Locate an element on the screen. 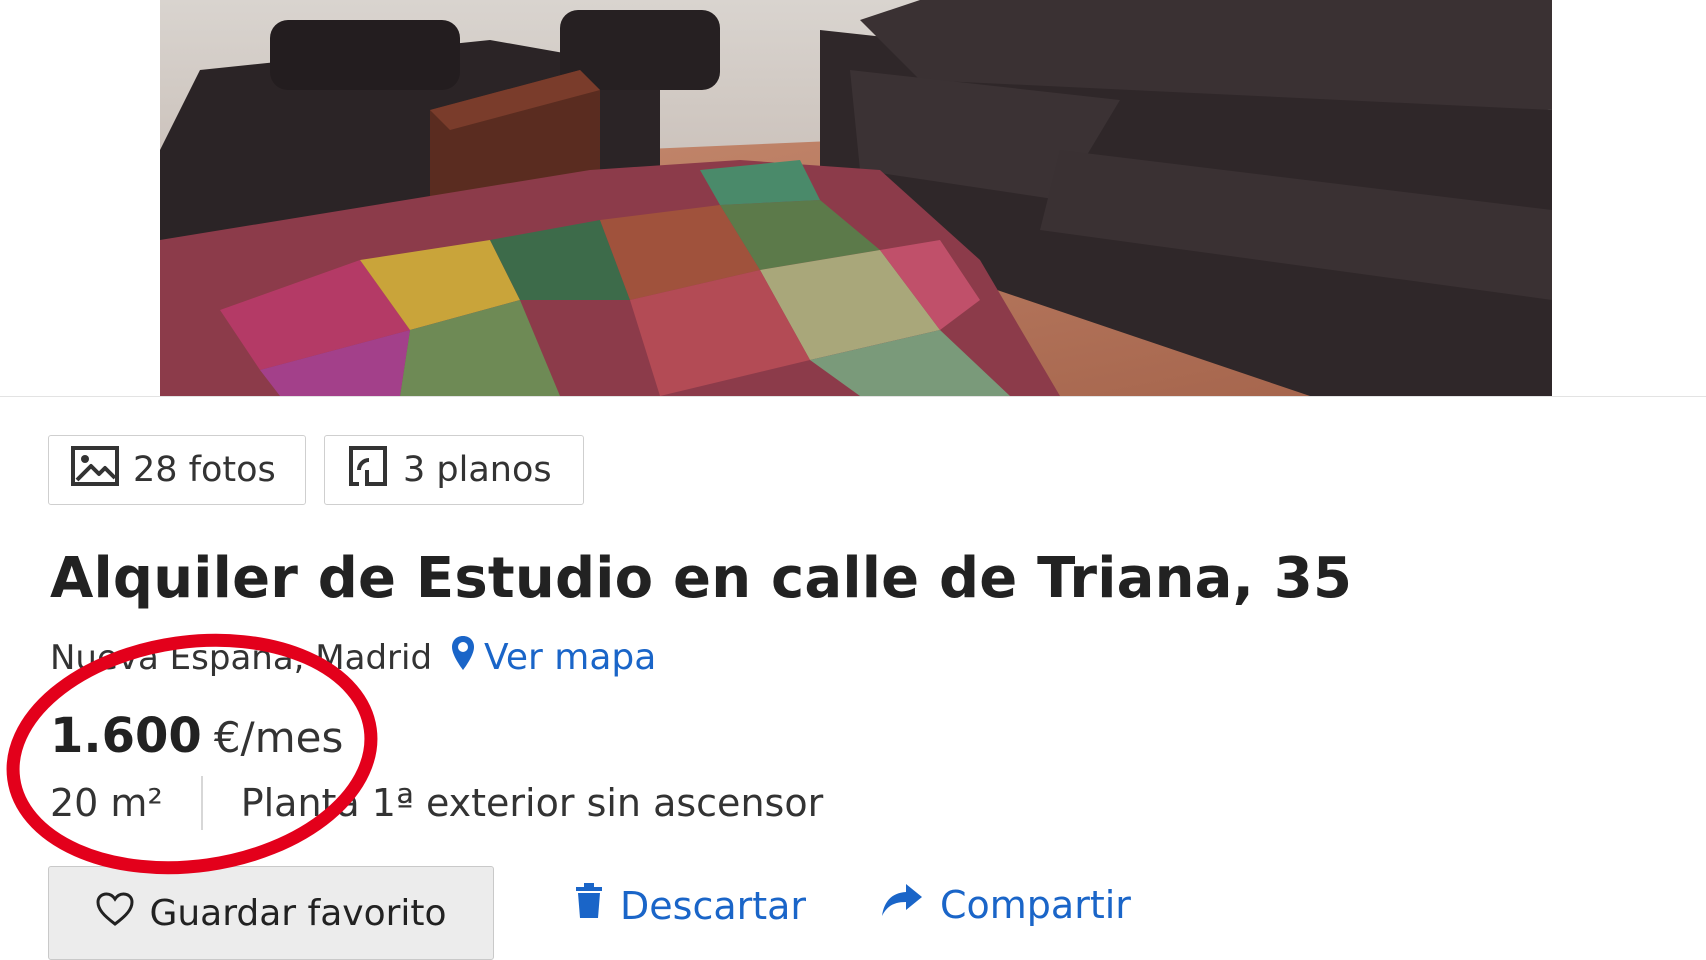 The height and width of the screenshot is (960, 1706). discard-label: Descartar is located at coordinates (713, 905).